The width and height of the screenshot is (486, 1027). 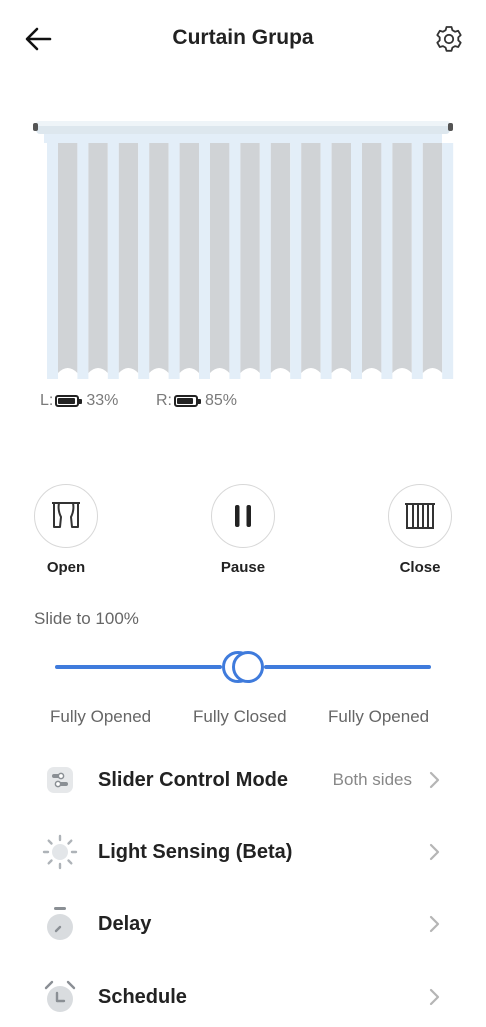 What do you see at coordinates (195, 851) in the screenshot?
I see `light-sensing-label: Light Sensing (Beta)` at bounding box center [195, 851].